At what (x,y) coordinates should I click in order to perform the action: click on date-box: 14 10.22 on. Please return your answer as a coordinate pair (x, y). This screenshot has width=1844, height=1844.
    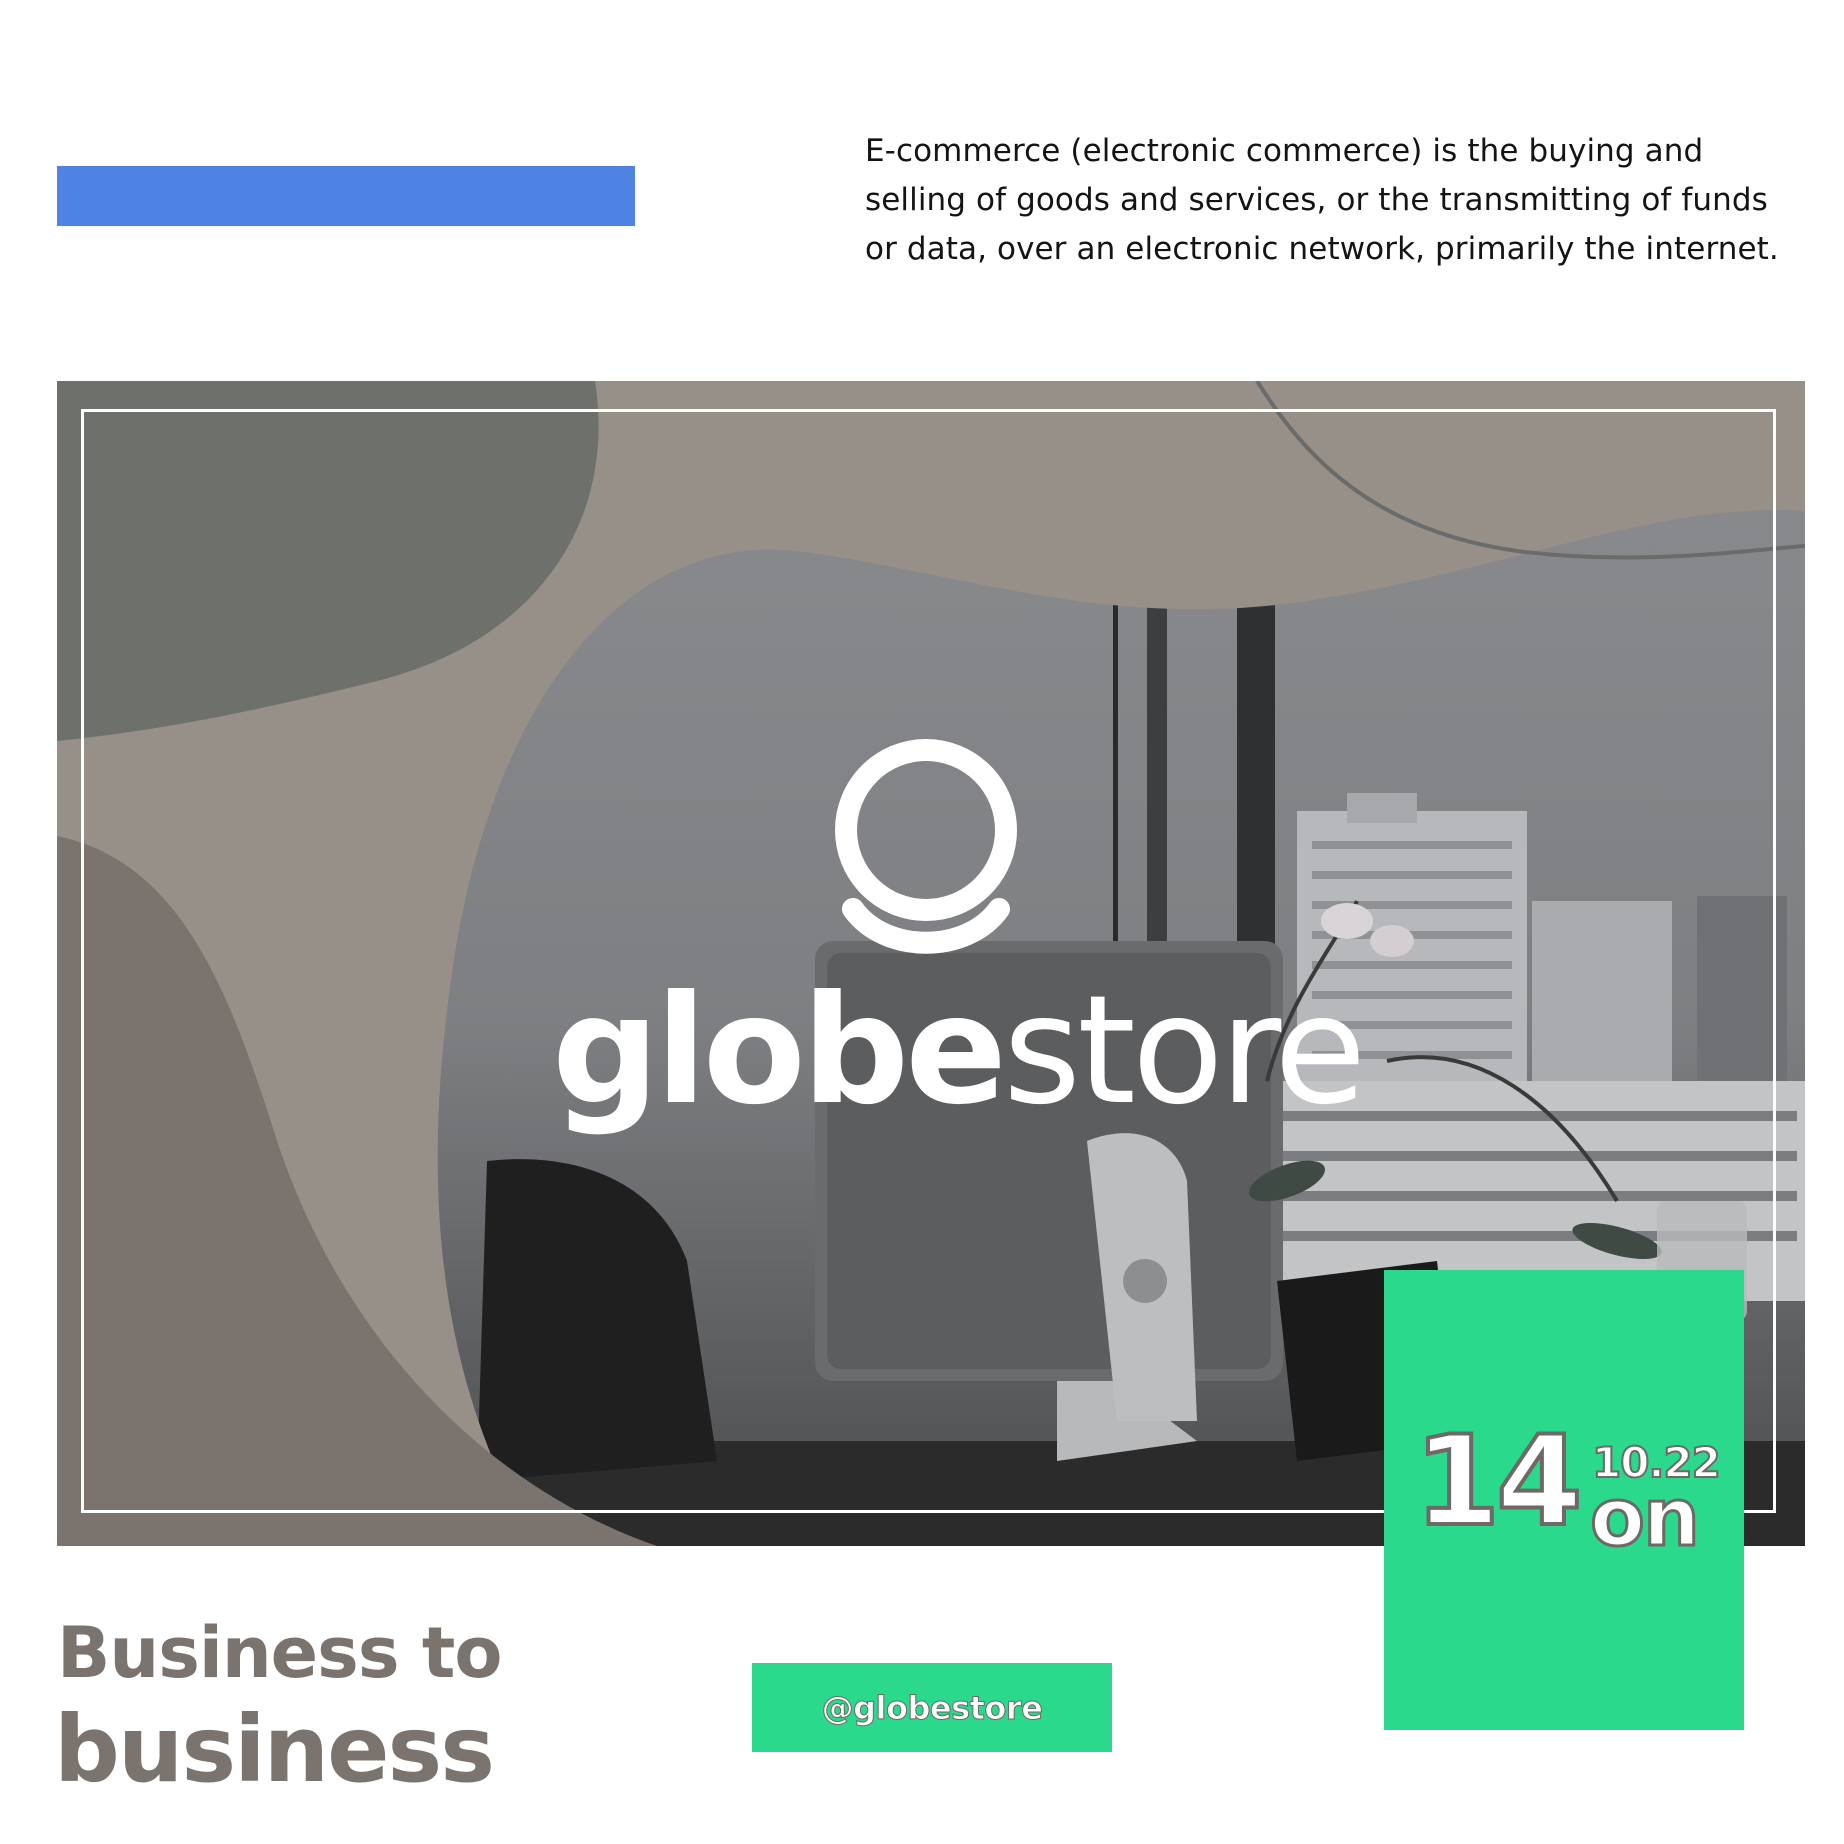
    Looking at the image, I should click on (1564, 1500).